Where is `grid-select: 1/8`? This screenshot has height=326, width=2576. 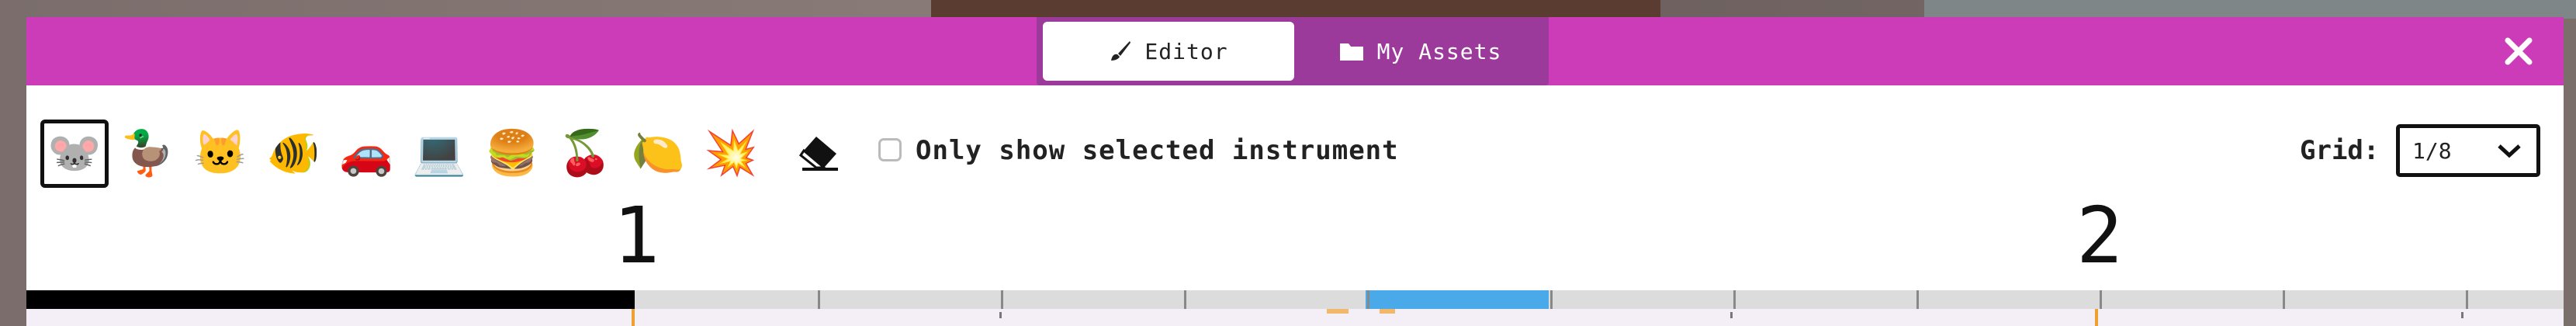 grid-select: 1/8 is located at coordinates (2468, 150).